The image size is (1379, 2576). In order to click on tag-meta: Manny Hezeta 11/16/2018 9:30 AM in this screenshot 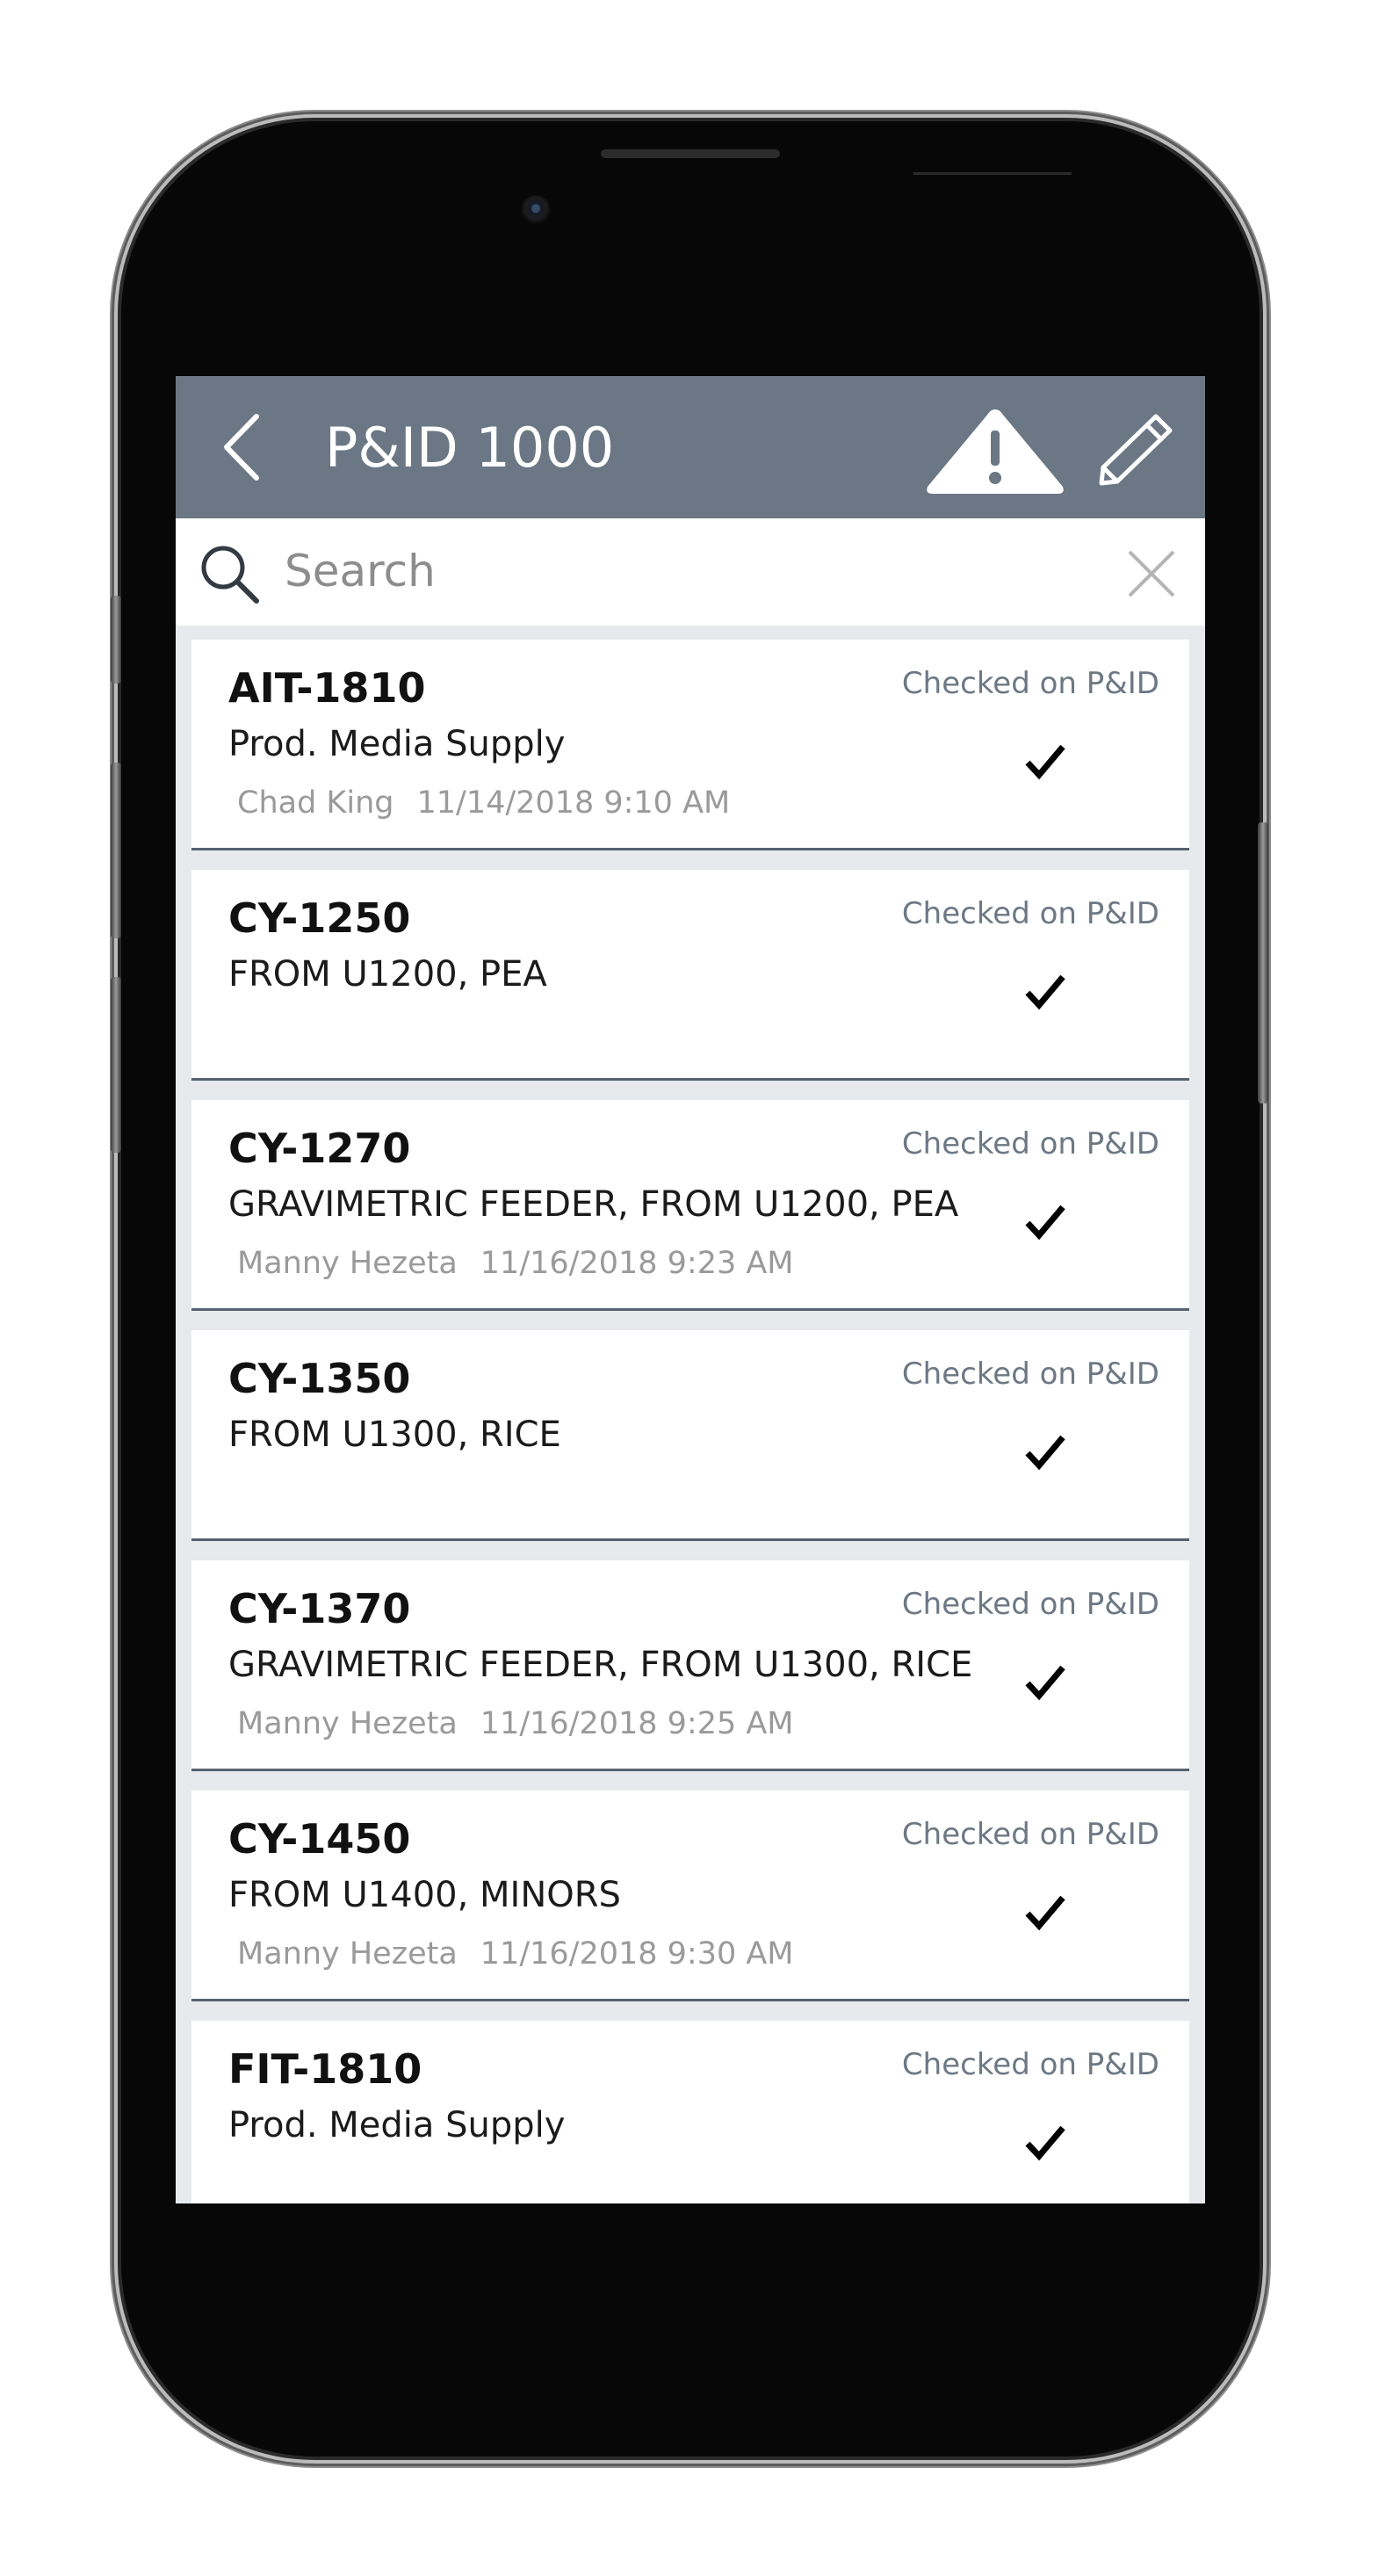, I will do `click(515, 1954)`.